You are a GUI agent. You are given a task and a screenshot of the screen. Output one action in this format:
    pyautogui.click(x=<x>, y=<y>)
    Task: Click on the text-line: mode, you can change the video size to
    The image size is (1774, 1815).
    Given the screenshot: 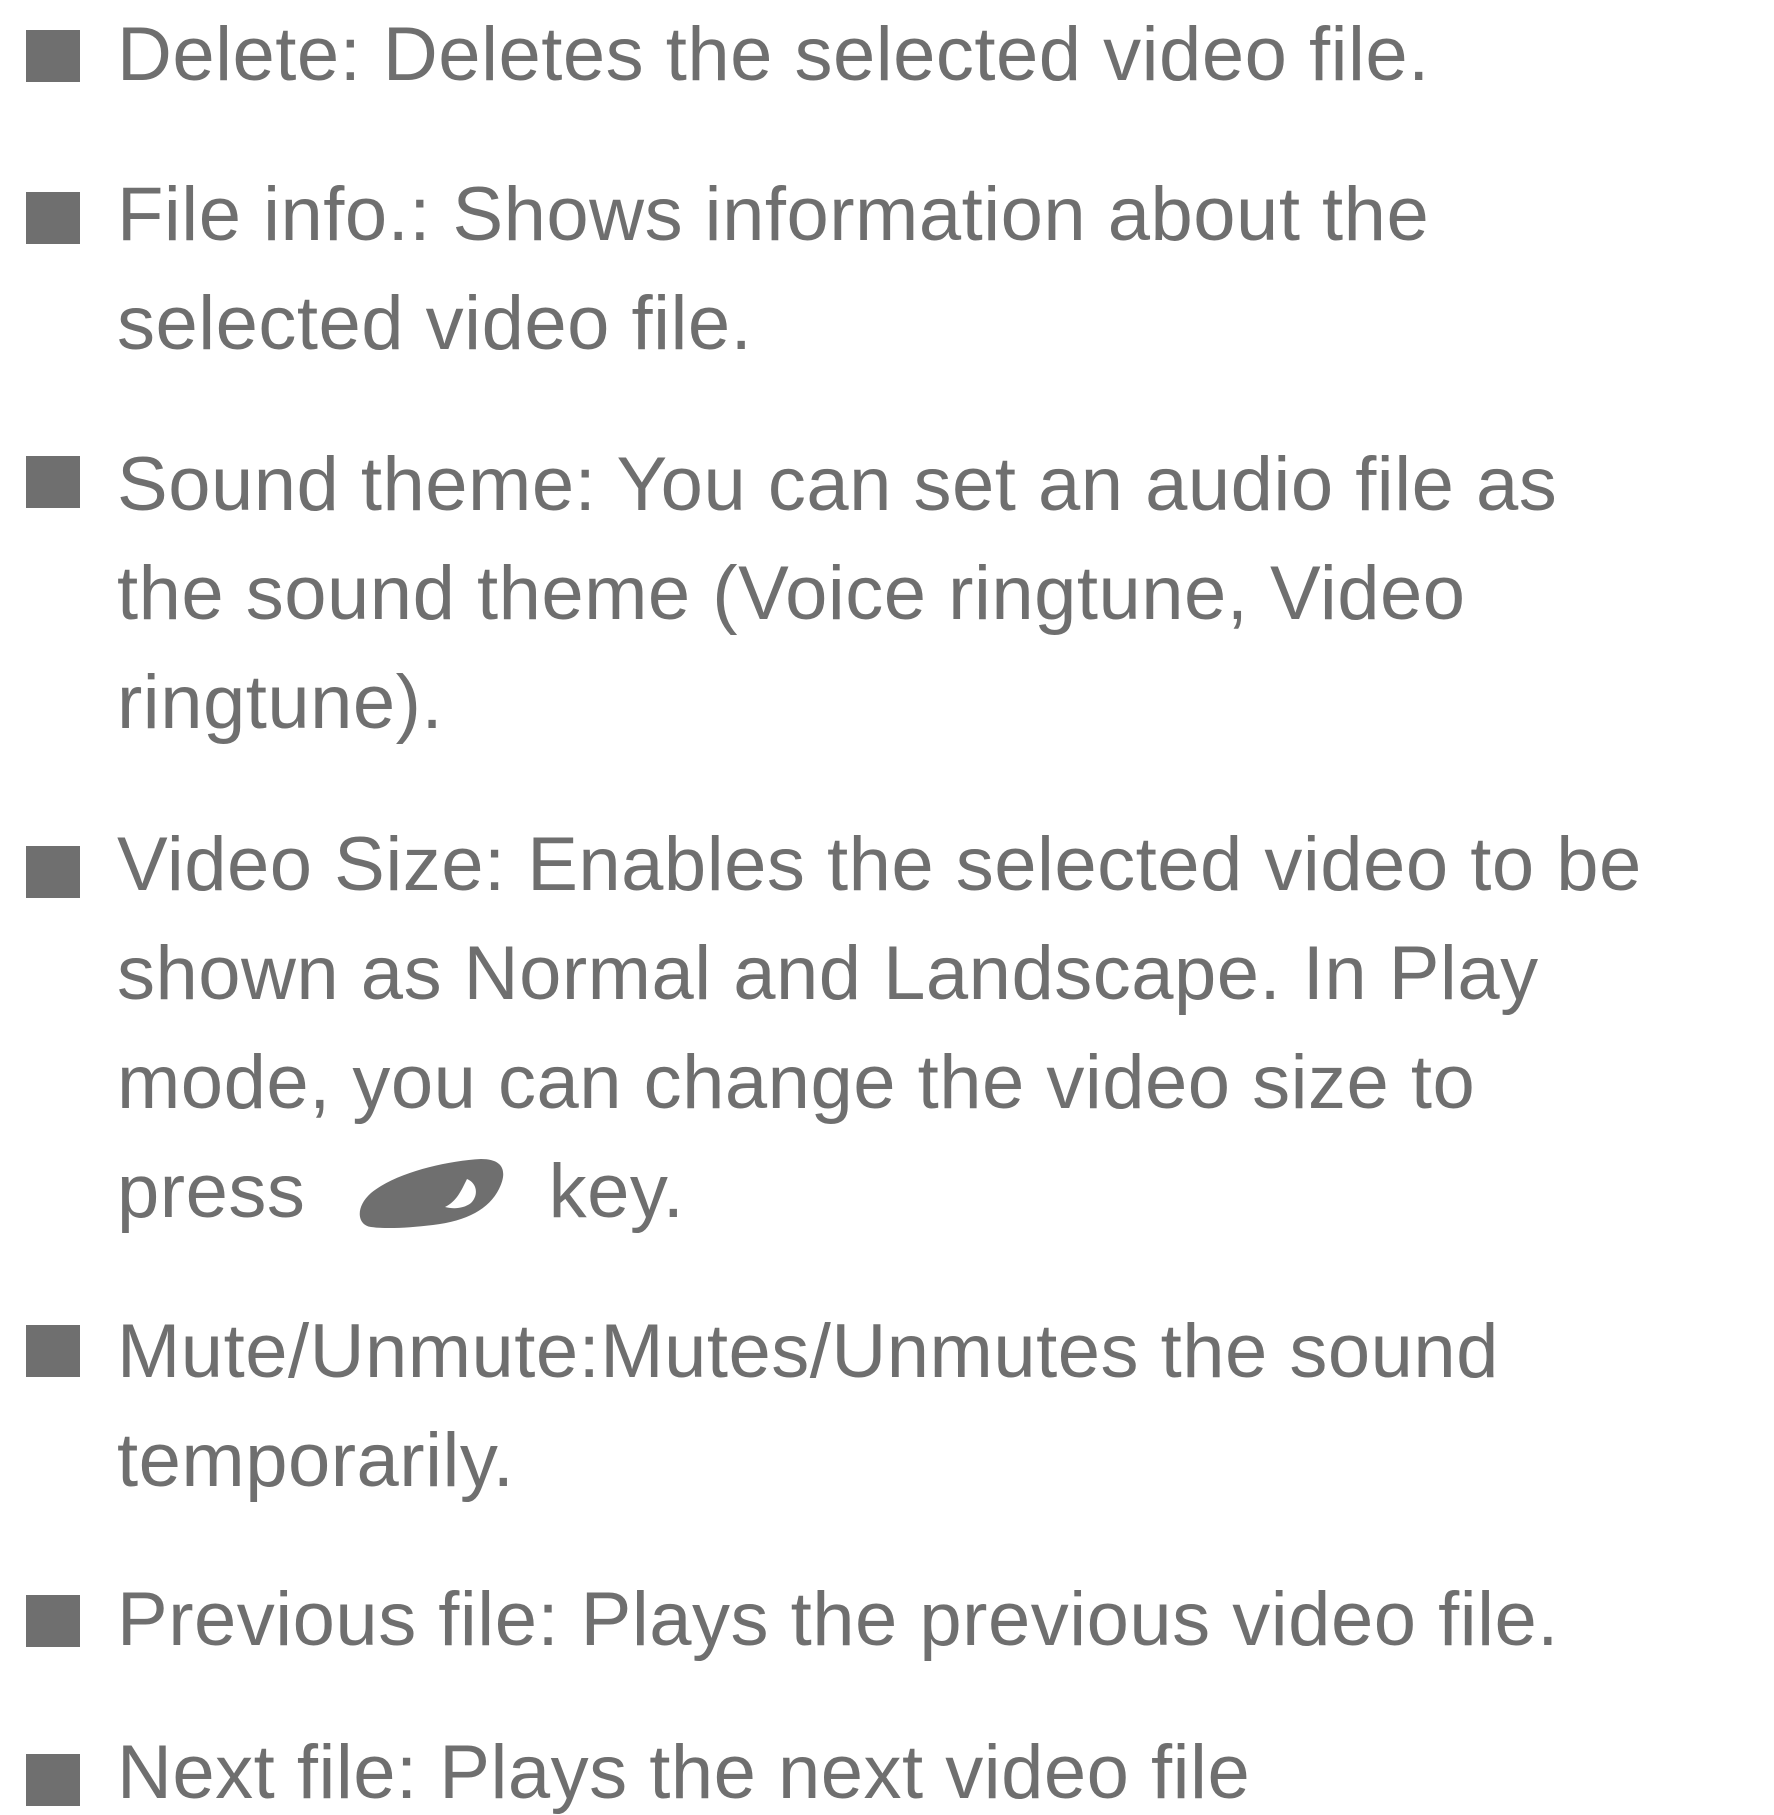 What is the action you would take?
    pyautogui.click(x=796, y=1082)
    